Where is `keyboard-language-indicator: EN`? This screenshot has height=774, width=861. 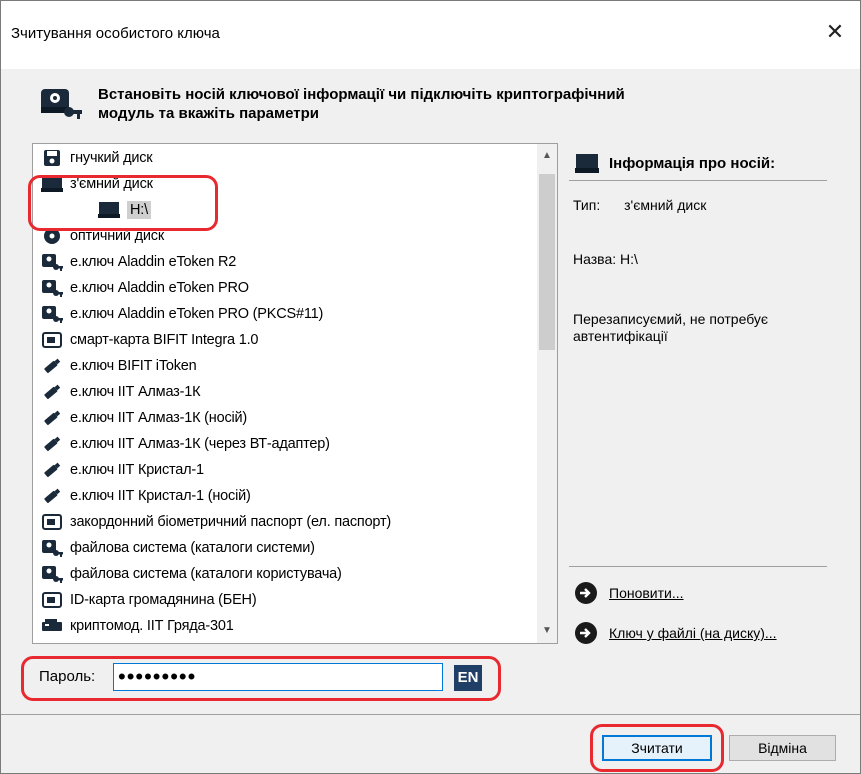 keyboard-language-indicator: EN is located at coordinates (468, 678).